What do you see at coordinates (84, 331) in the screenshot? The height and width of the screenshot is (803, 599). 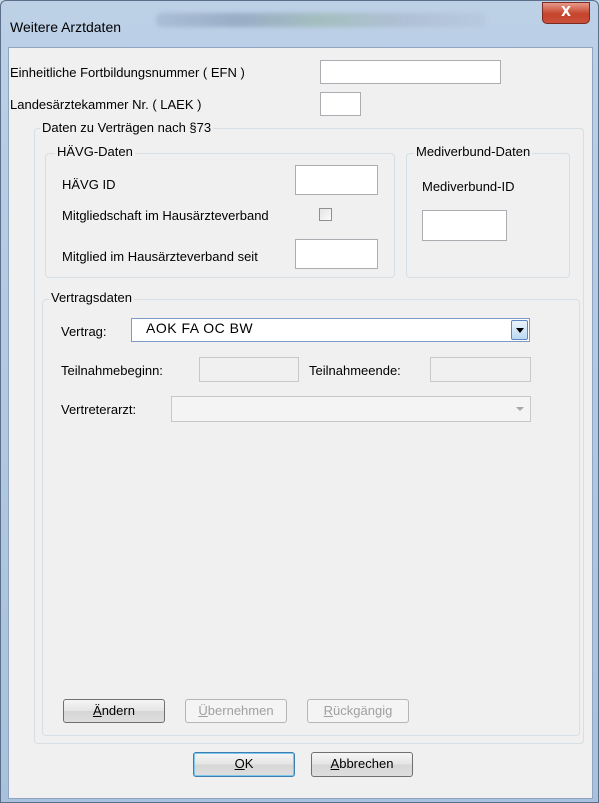 I see `vertrag-label: Vertrag:` at bounding box center [84, 331].